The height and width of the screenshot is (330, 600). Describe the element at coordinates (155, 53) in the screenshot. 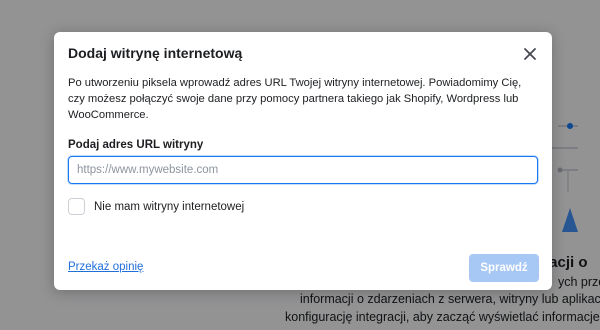

I see `dialog-title: Dodaj witrynę internetową` at that location.